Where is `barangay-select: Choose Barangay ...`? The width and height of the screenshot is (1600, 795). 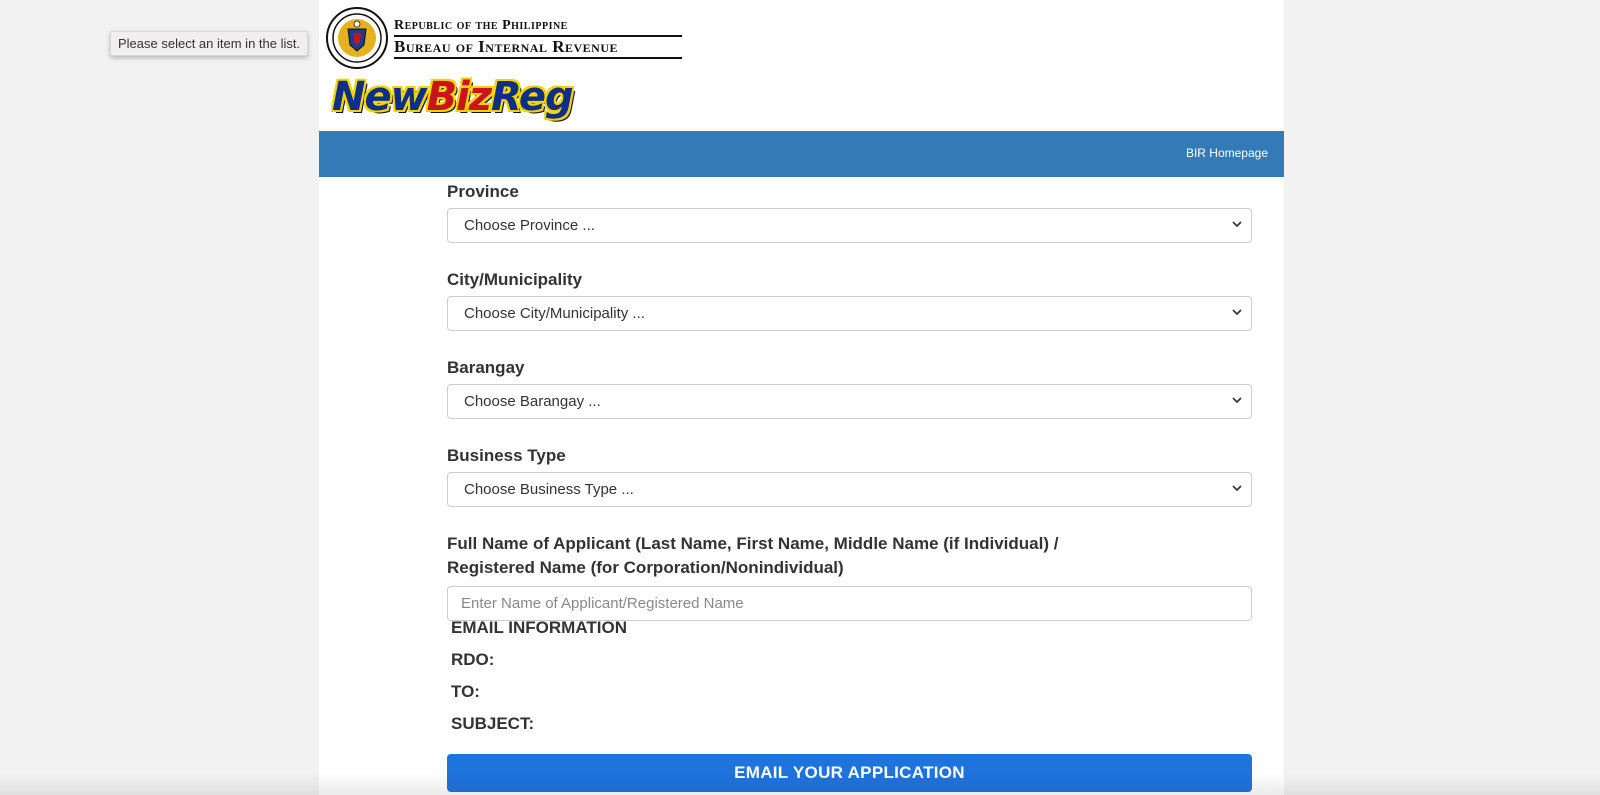
barangay-select: Choose Barangay ... is located at coordinates (849, 401).